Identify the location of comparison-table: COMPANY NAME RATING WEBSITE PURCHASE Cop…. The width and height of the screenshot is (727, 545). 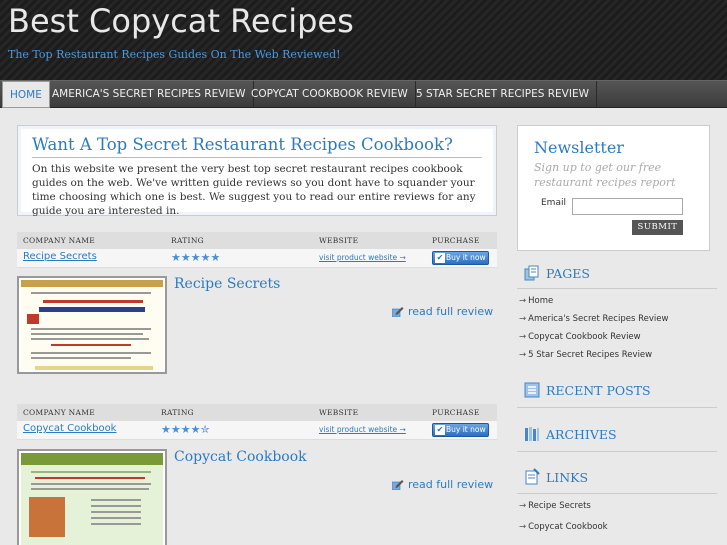
(257, 422).